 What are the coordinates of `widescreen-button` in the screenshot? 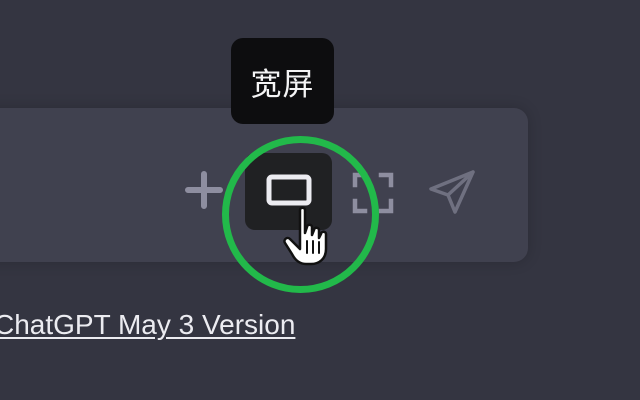 It's located at (288, 191).